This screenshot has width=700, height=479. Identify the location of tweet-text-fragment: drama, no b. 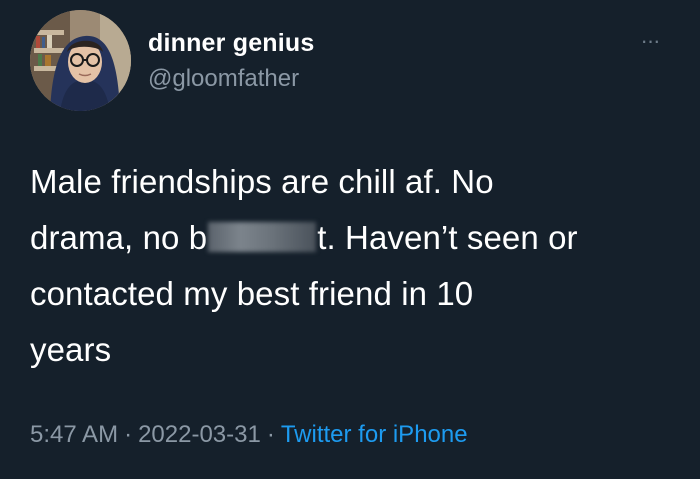
(119, 237).